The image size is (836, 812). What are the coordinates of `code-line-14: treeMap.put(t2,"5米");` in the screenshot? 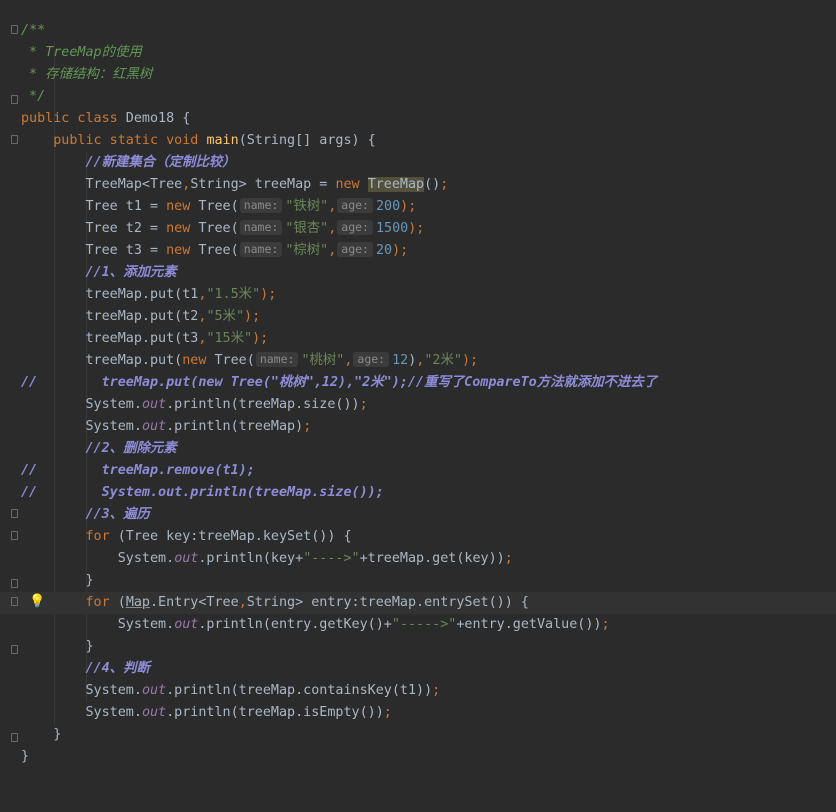 It's located at (418, 317).